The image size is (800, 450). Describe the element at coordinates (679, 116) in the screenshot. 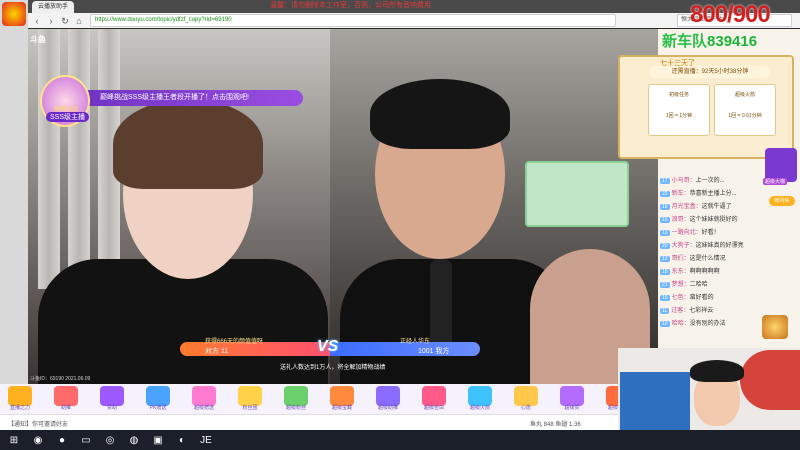

I see `task-a-reward: 1回 = 1分钟` at that location.